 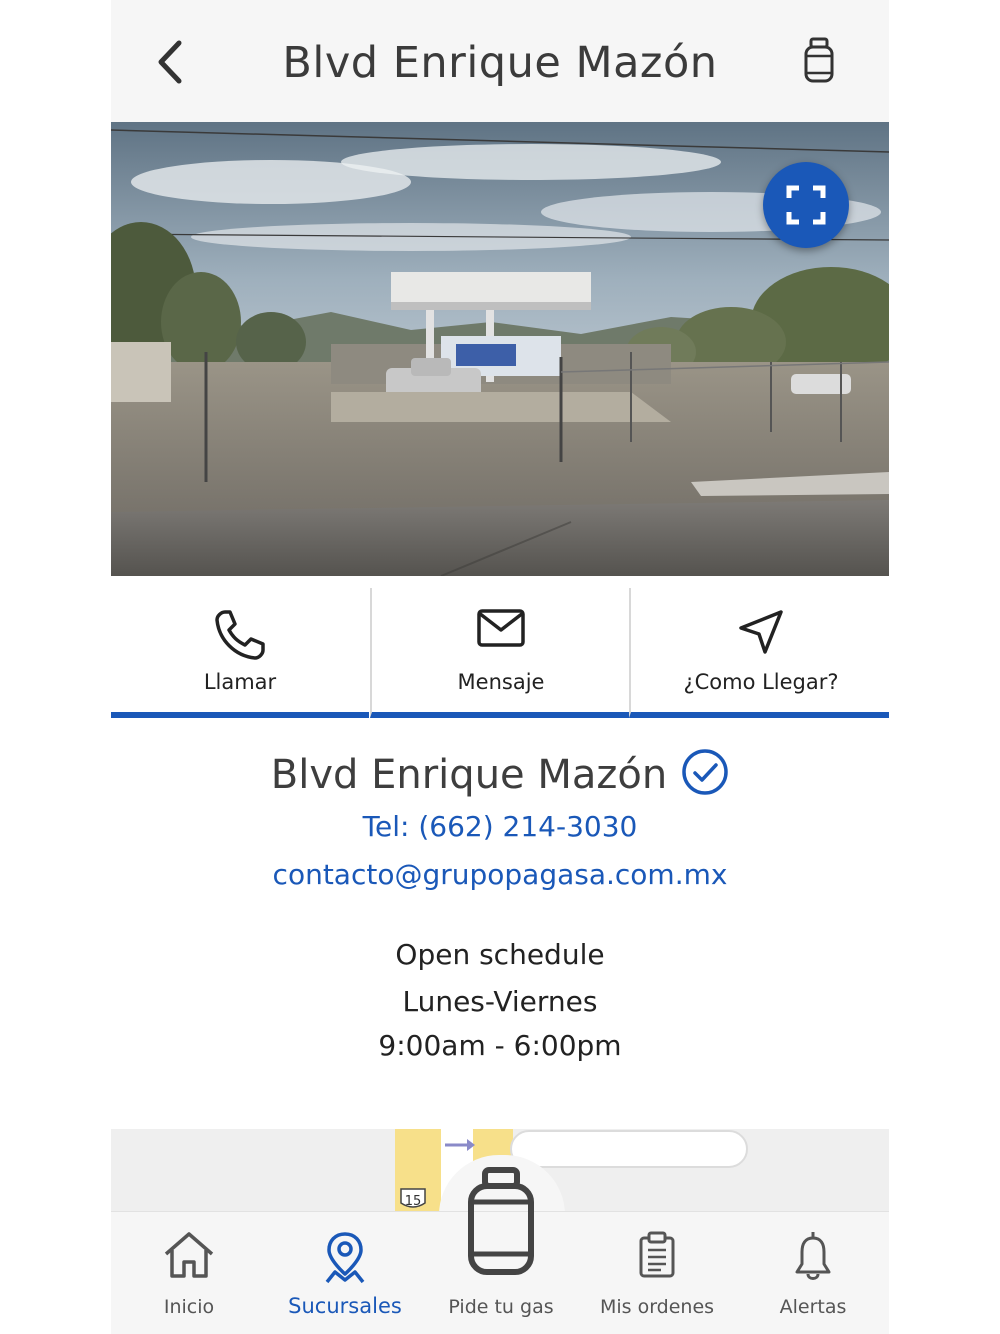 I want to click on message-button: Mensaje, so click(x=500, y=653).